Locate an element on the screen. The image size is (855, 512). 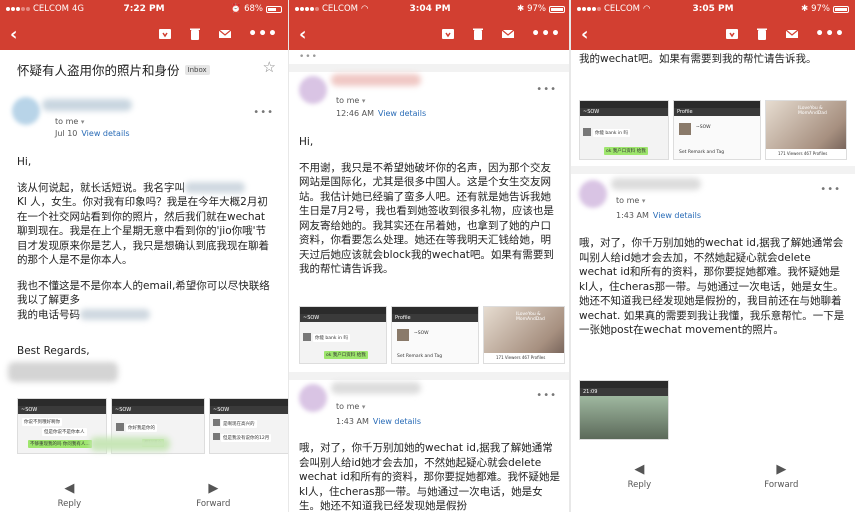
date-line: 12:46 AM View details is located at coordinates (381, 113).